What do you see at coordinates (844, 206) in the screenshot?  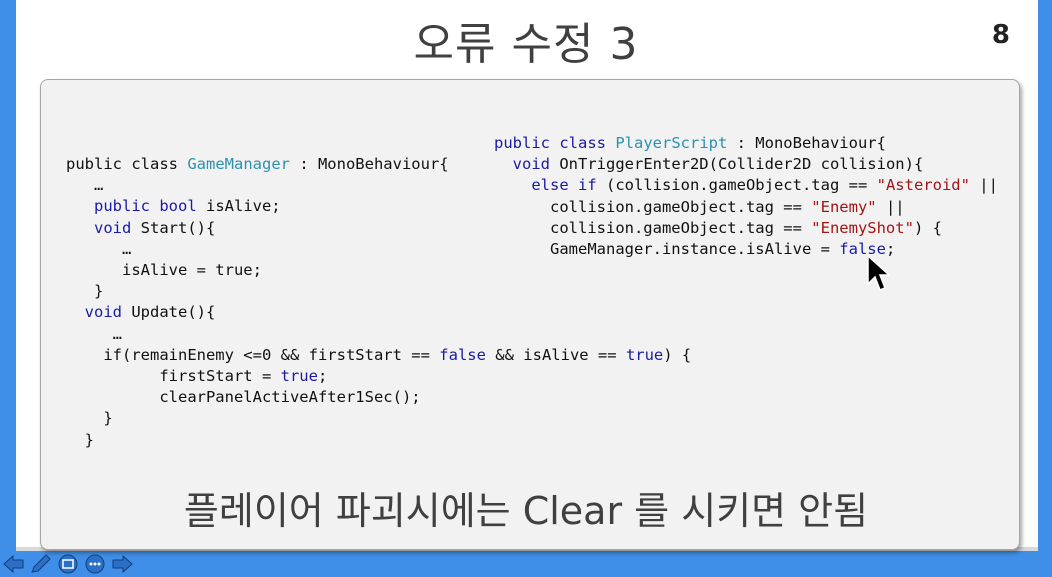 I see `code-string: "Enemy"` at bounding box center [844, 206].